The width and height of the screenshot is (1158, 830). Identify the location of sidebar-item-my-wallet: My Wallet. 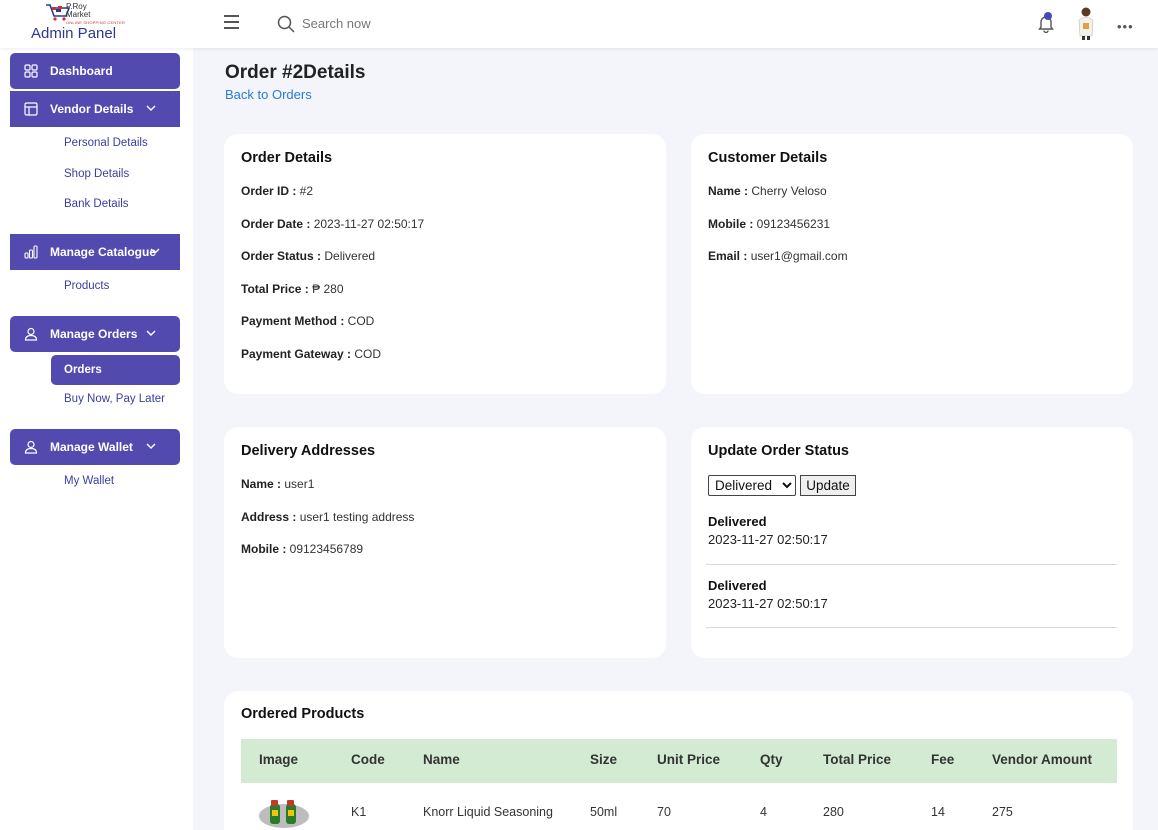
(89, 481).